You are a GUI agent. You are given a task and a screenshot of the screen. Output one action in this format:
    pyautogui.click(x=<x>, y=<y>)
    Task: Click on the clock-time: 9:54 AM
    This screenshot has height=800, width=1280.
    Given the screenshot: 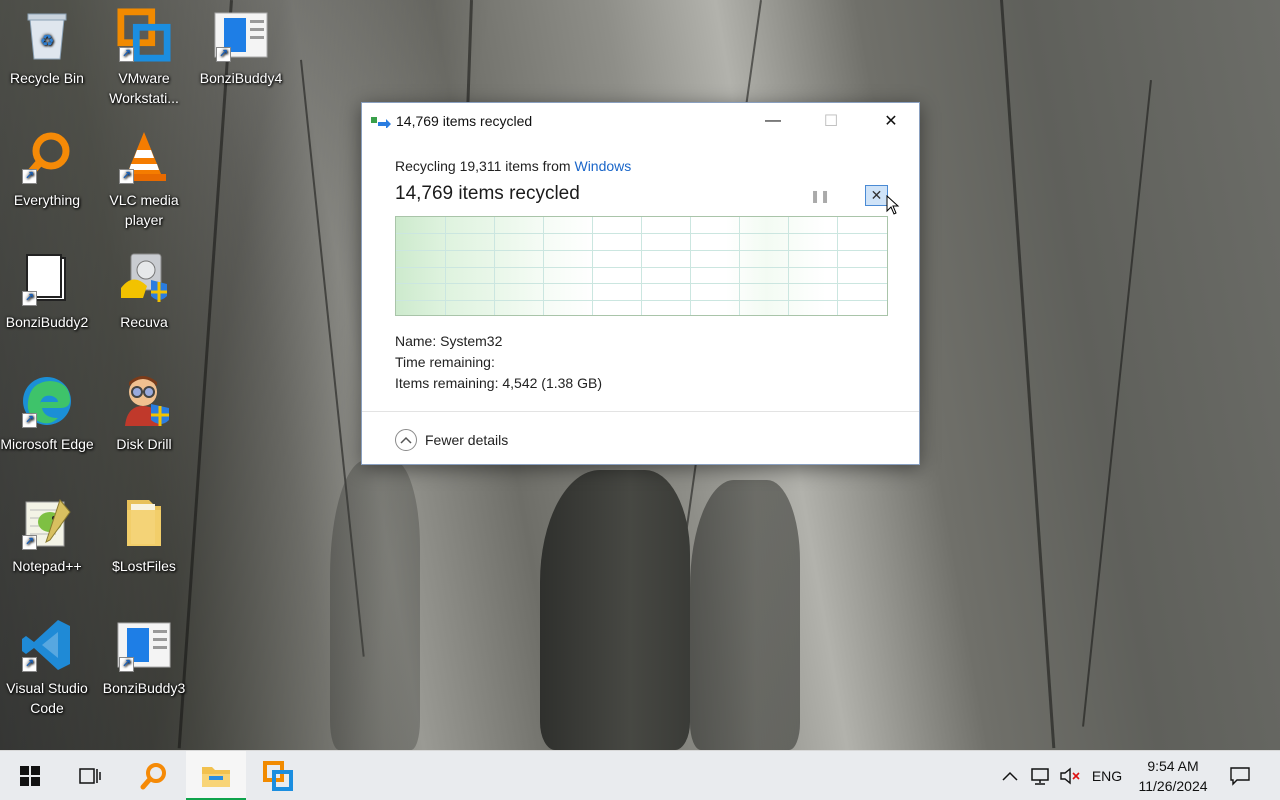 What is the action you would take?
    pyautogui.click(x=1173, y=766)
    